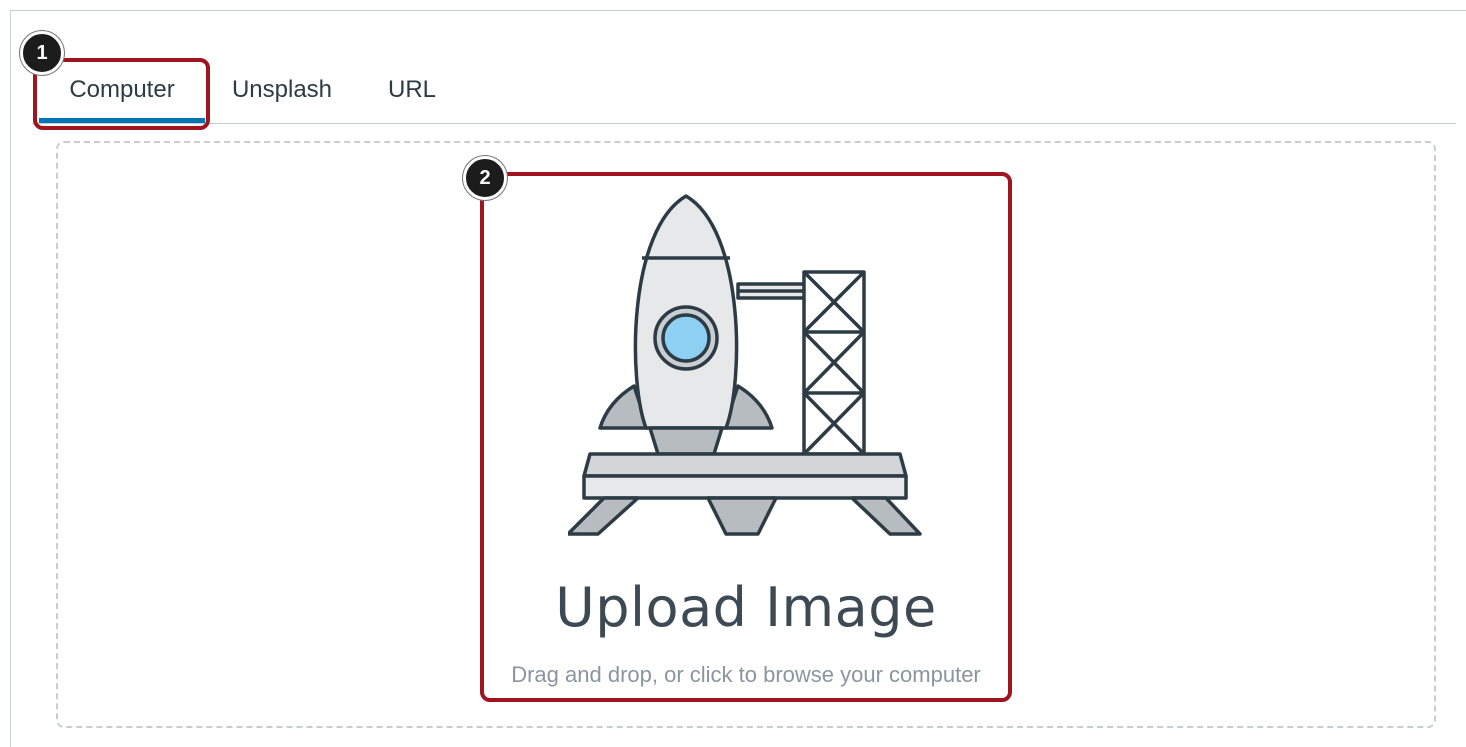  What do you see at coordinates (745, 365) in the screenshot?
I see `rocket-launchpad-icon` at bounding box center [745, 365].